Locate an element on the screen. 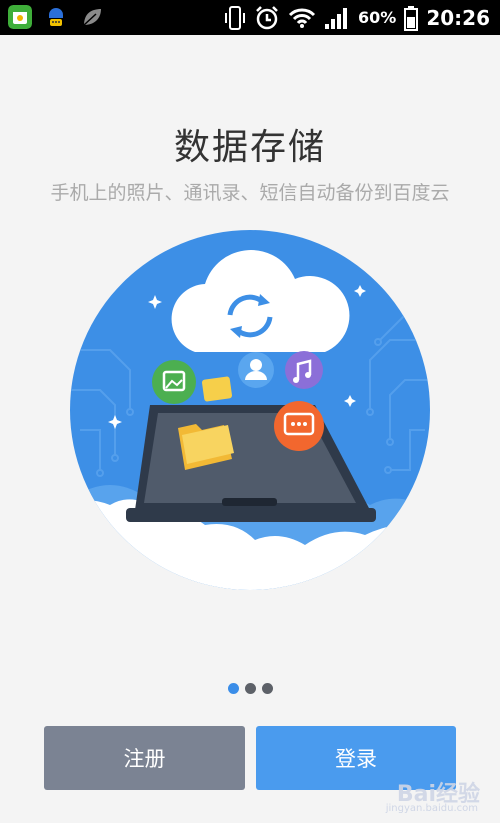 The height and width of the screenshot is (823, 500). battery-percent: 60% is located at coordinates (377, 17).